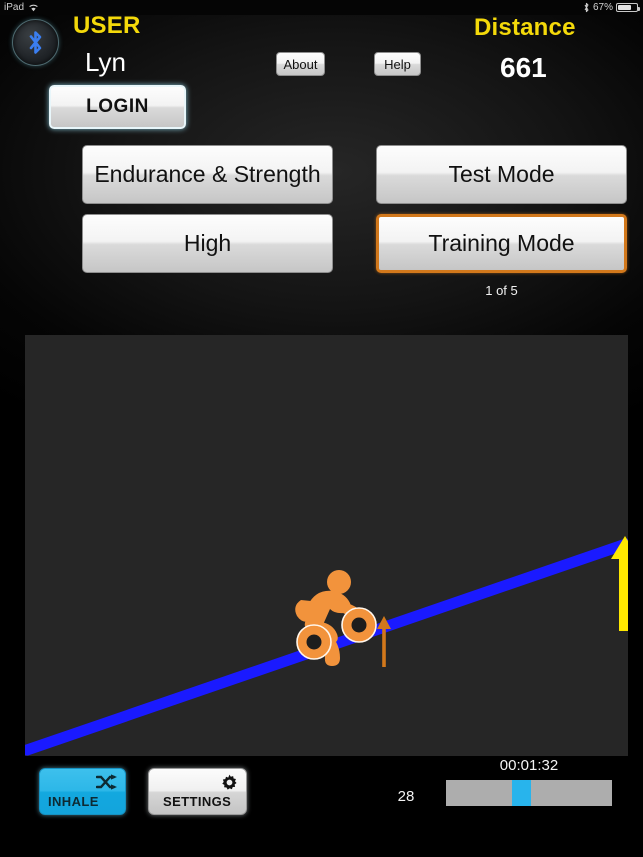  What do you see at coordinates (501, 174) in the screenshot?
I see `test-mode-button: Test Mode` at bounding box center [501, 174].